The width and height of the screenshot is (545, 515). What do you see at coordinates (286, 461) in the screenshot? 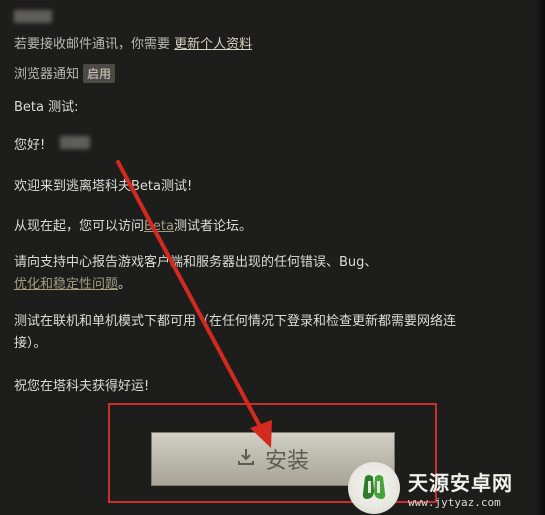
I see `install-button-label: 安装` at bounding box center [286, 461].